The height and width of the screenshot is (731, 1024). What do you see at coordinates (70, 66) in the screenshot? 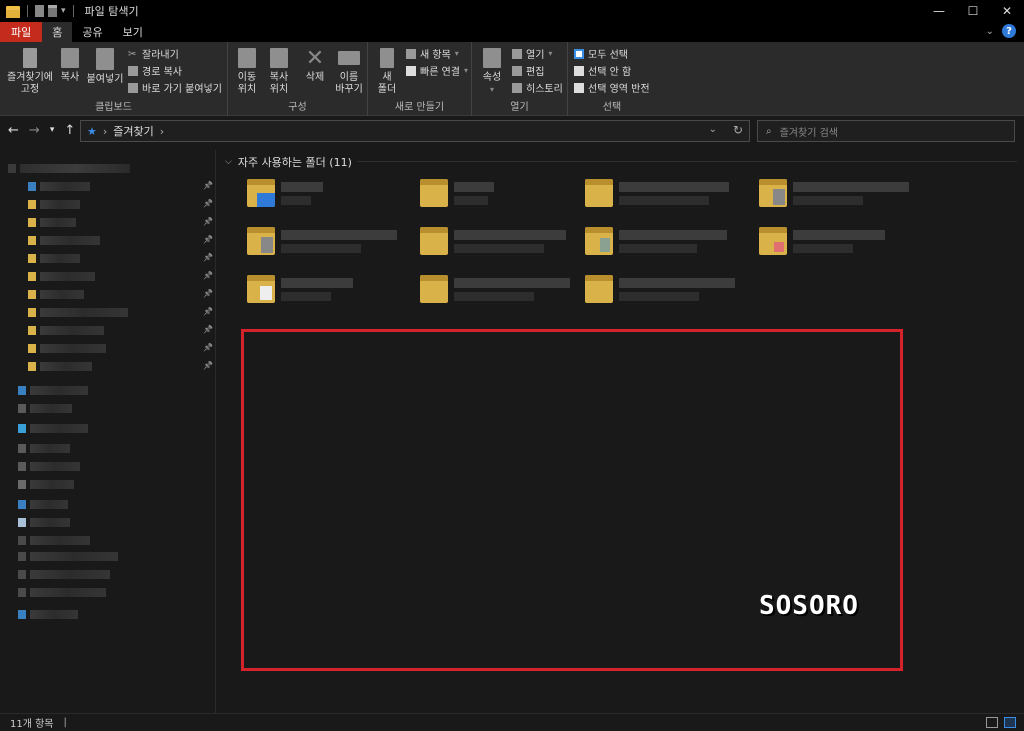
I see `copy-button: 복사` at bounding box center [70, 66].